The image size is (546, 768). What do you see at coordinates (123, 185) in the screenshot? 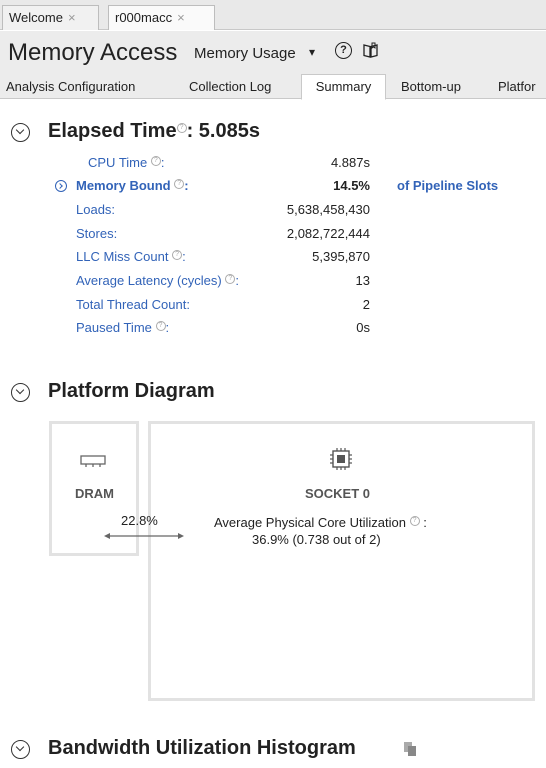
I see `metric-label: Memory Bound` at bounding box center [123, 185].